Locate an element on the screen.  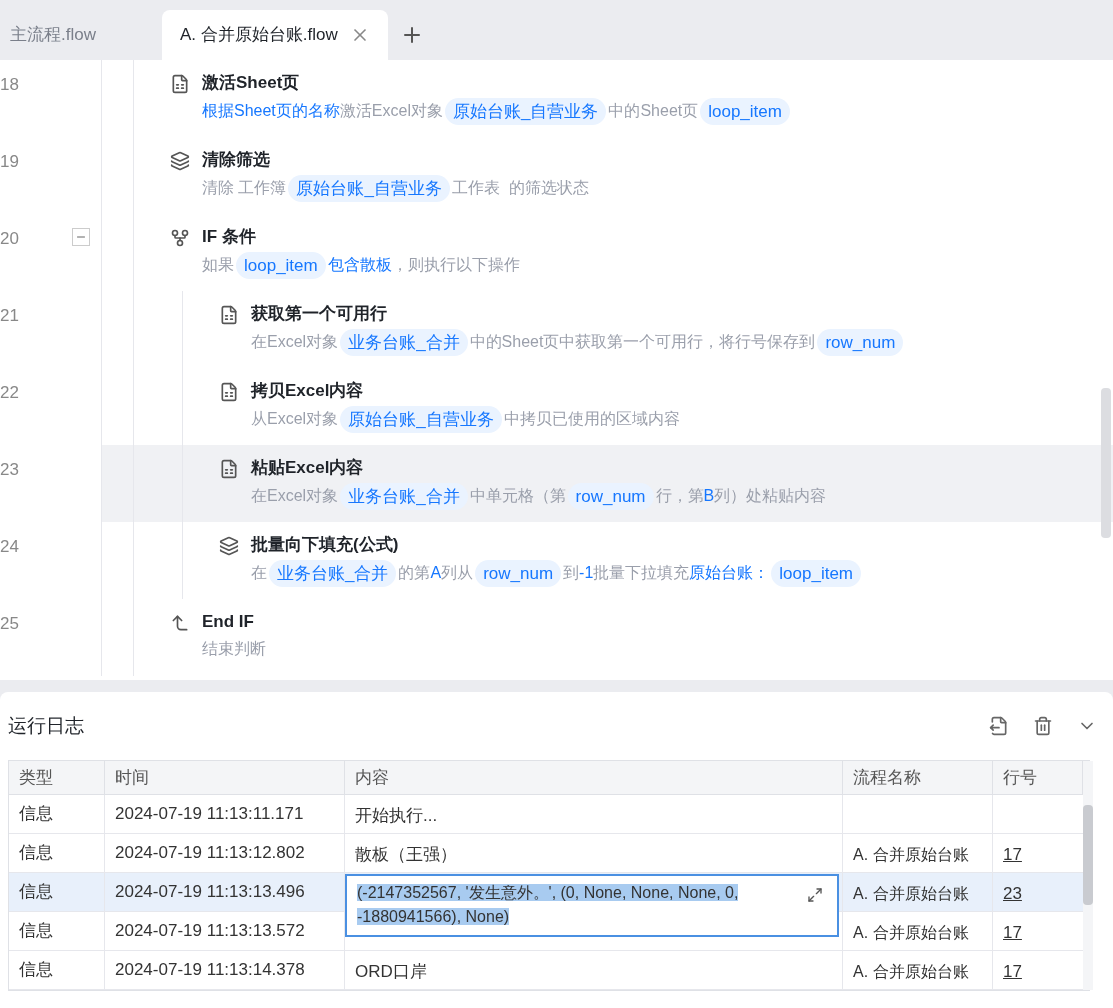
step-title: 拷贝Excel内容 is located at coordinates (308, 391).